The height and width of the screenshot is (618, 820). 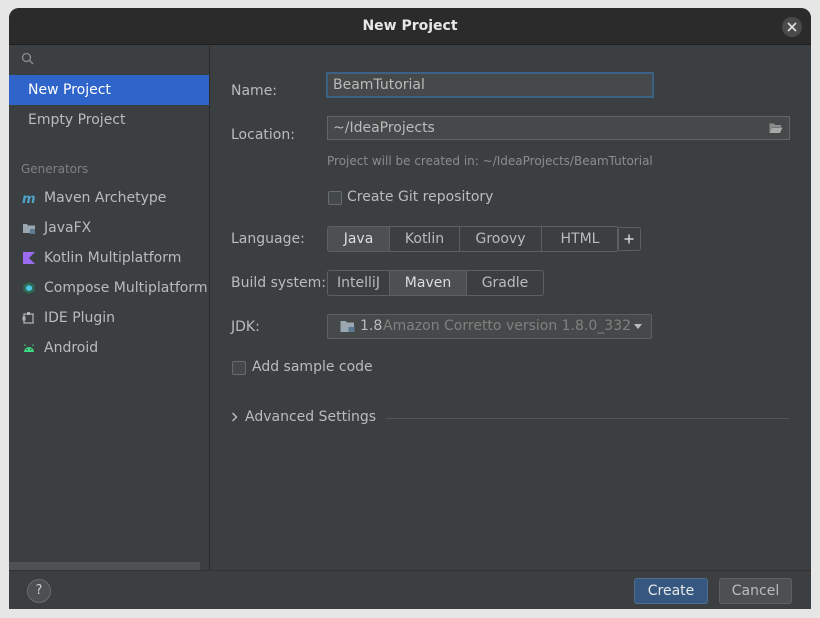 I want to click on jdk-name: Amazon Corretto version 1.8.0_332, so click(x=507, y=326).